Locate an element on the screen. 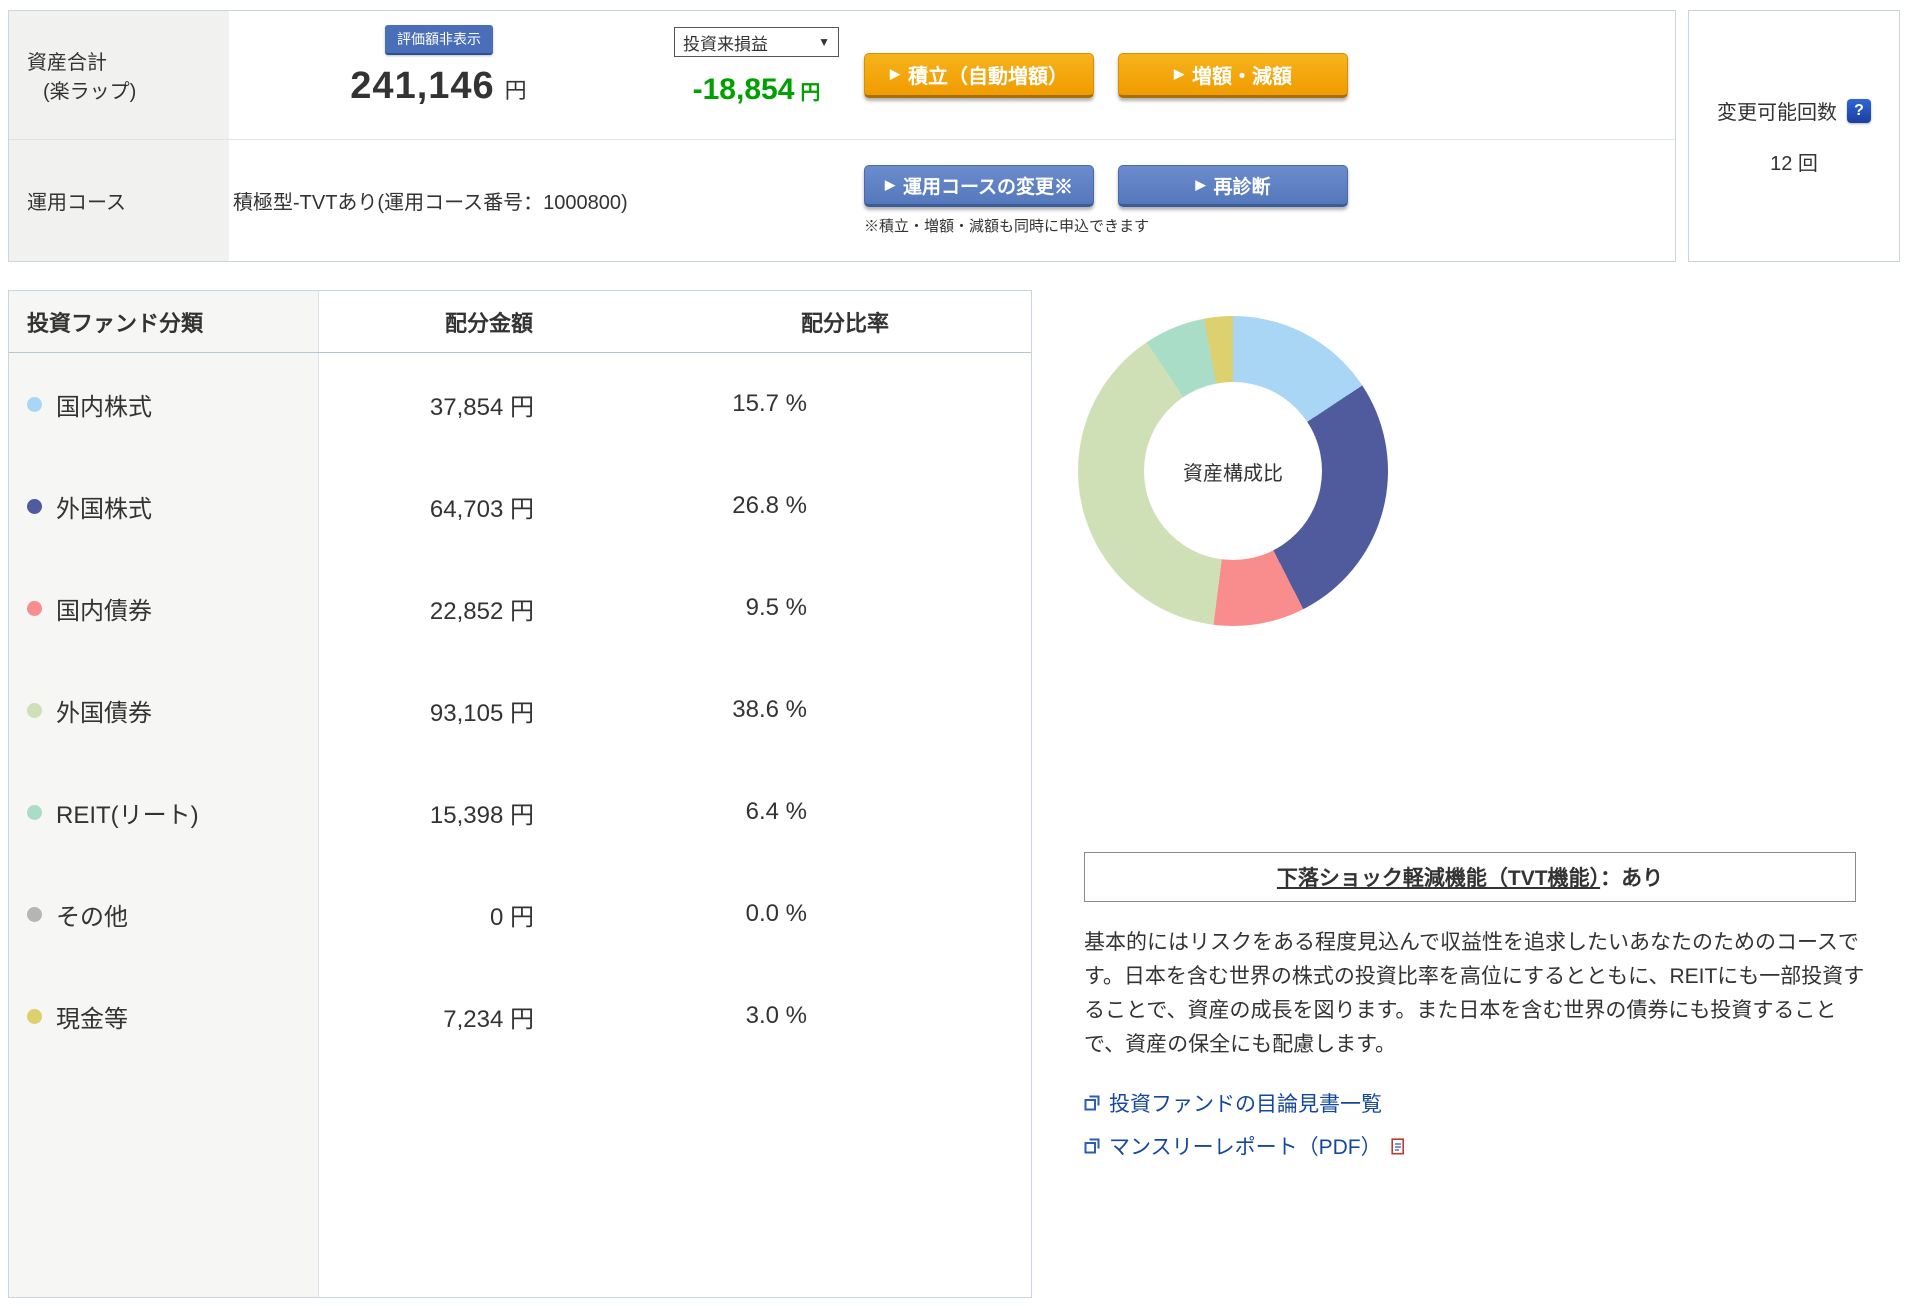 The width and height of the screenshot is (1914, 1306). table-row: その他 0 円 0.0 % is located at coordinates (520, 914).